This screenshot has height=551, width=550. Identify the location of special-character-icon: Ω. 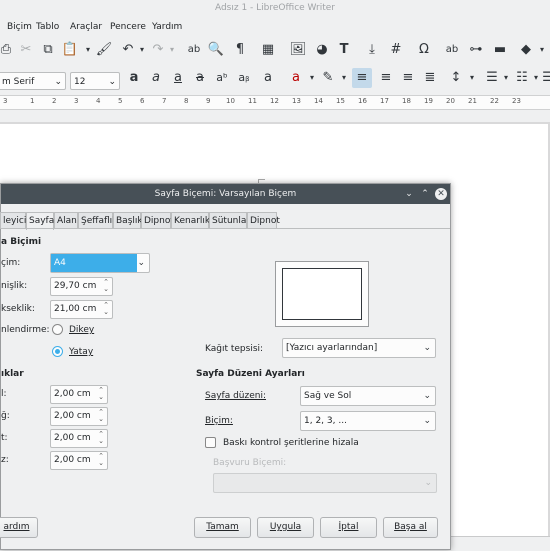
(424, 50).